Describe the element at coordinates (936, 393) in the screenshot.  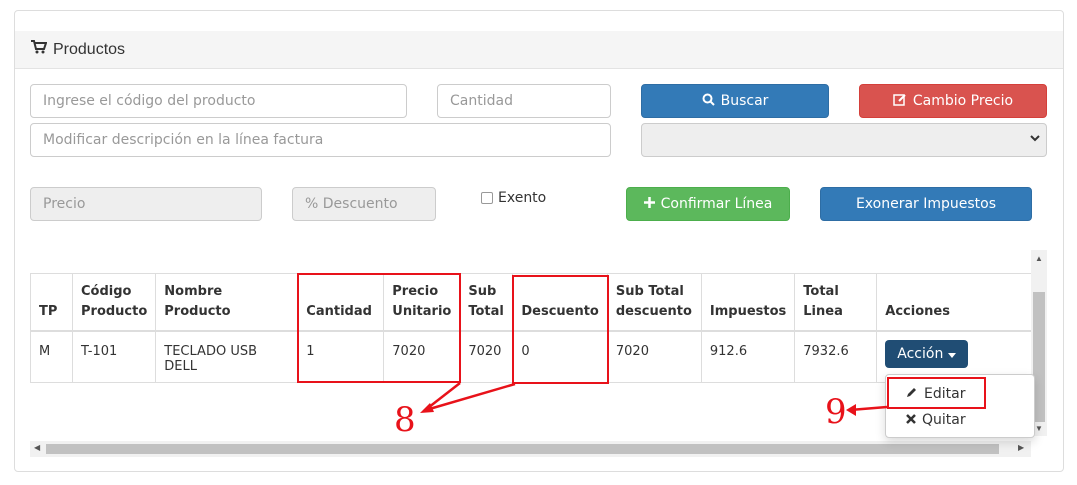
I see `highlight-edit-box` at that location.